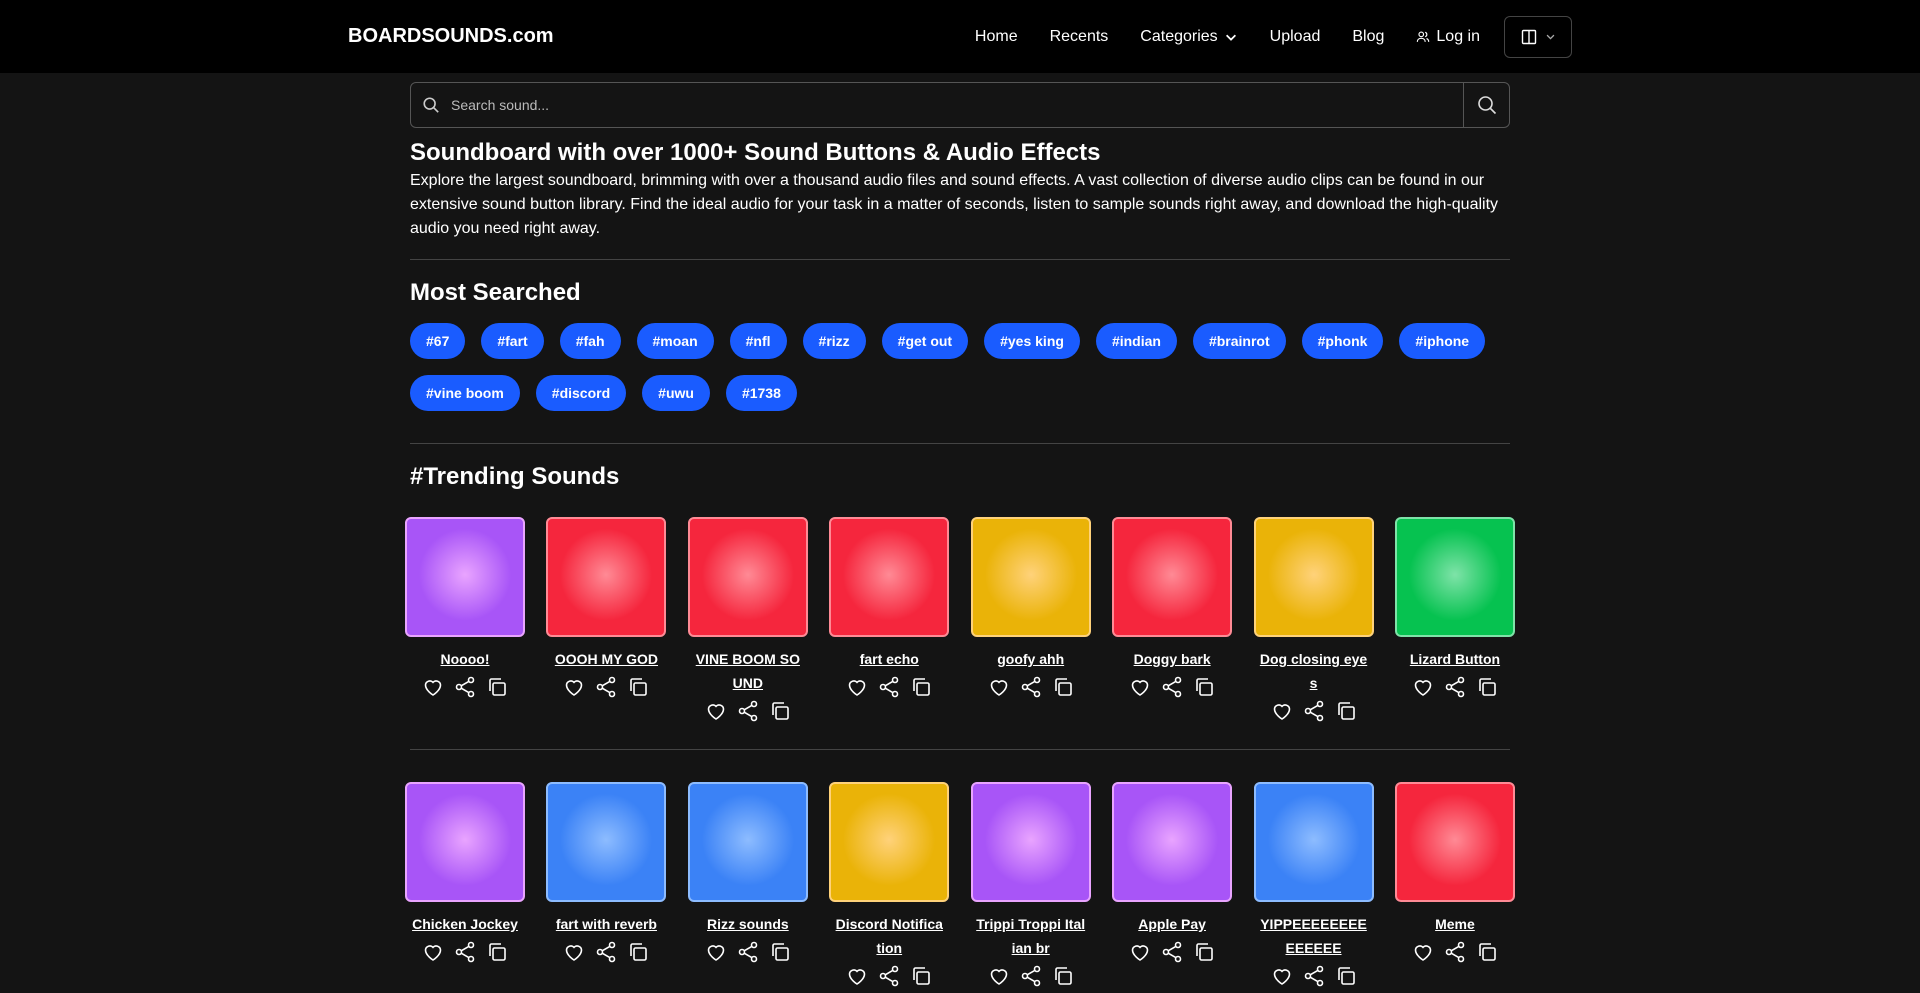 Image resolution: width=1920 pixels, height=993 pixels. I want to click on sound-title-link: Meme, so click(1455, 924).